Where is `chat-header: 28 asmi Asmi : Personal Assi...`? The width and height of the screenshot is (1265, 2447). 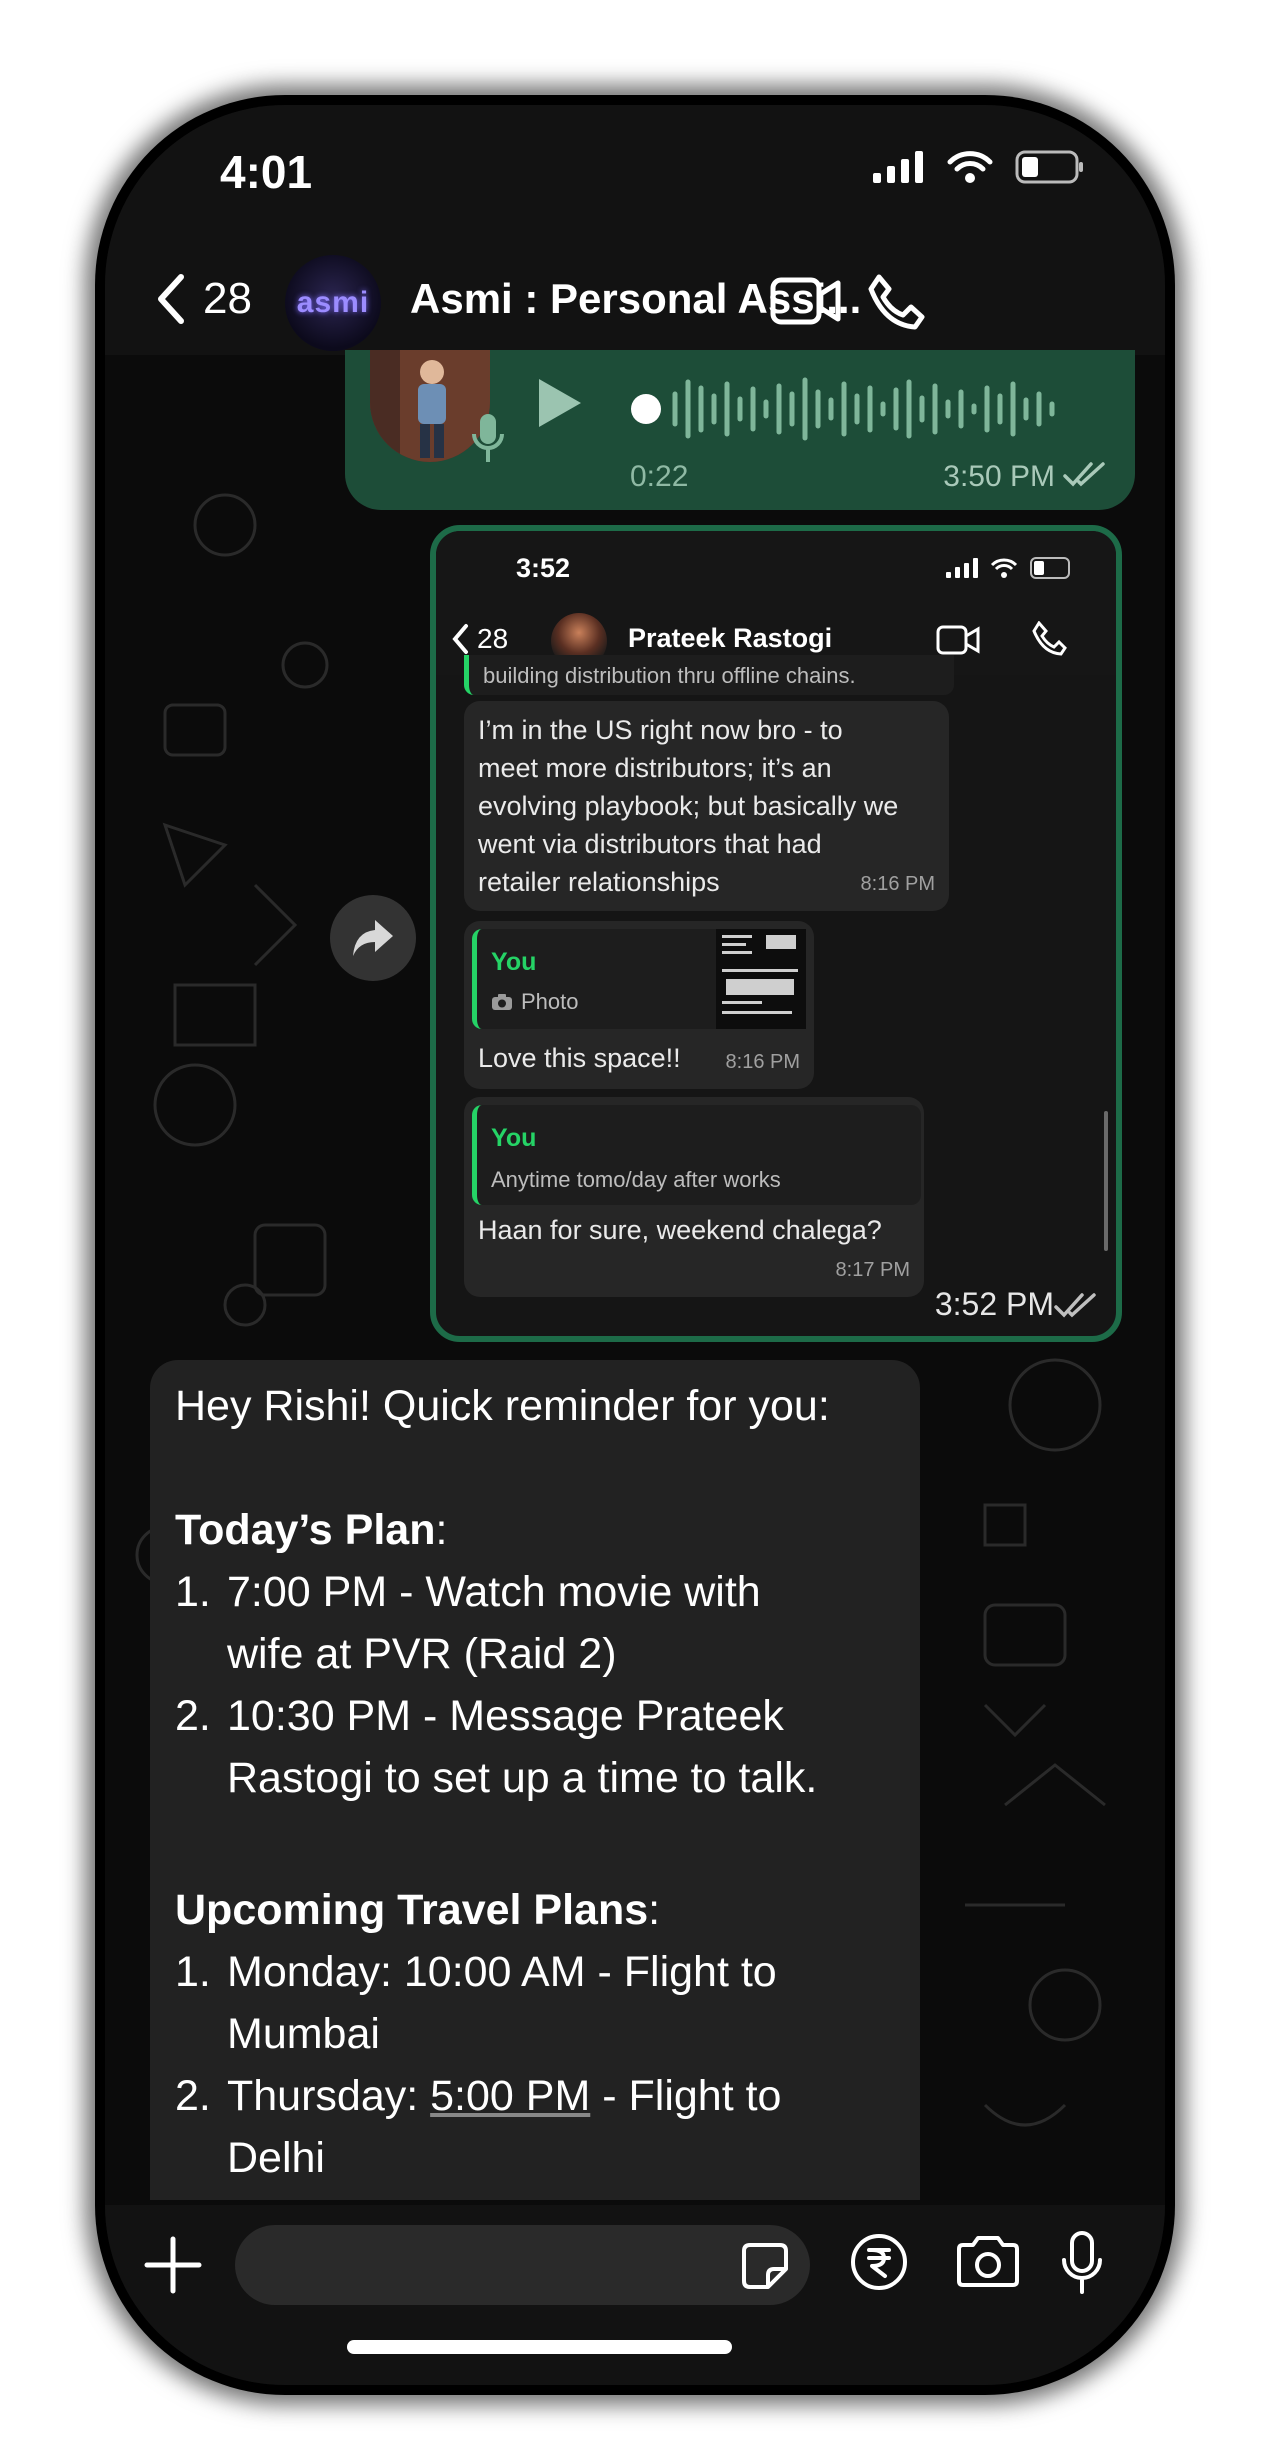
chat-header: 28 asmi Asmi : Personal Assi... is located at coordinates (635, 300).